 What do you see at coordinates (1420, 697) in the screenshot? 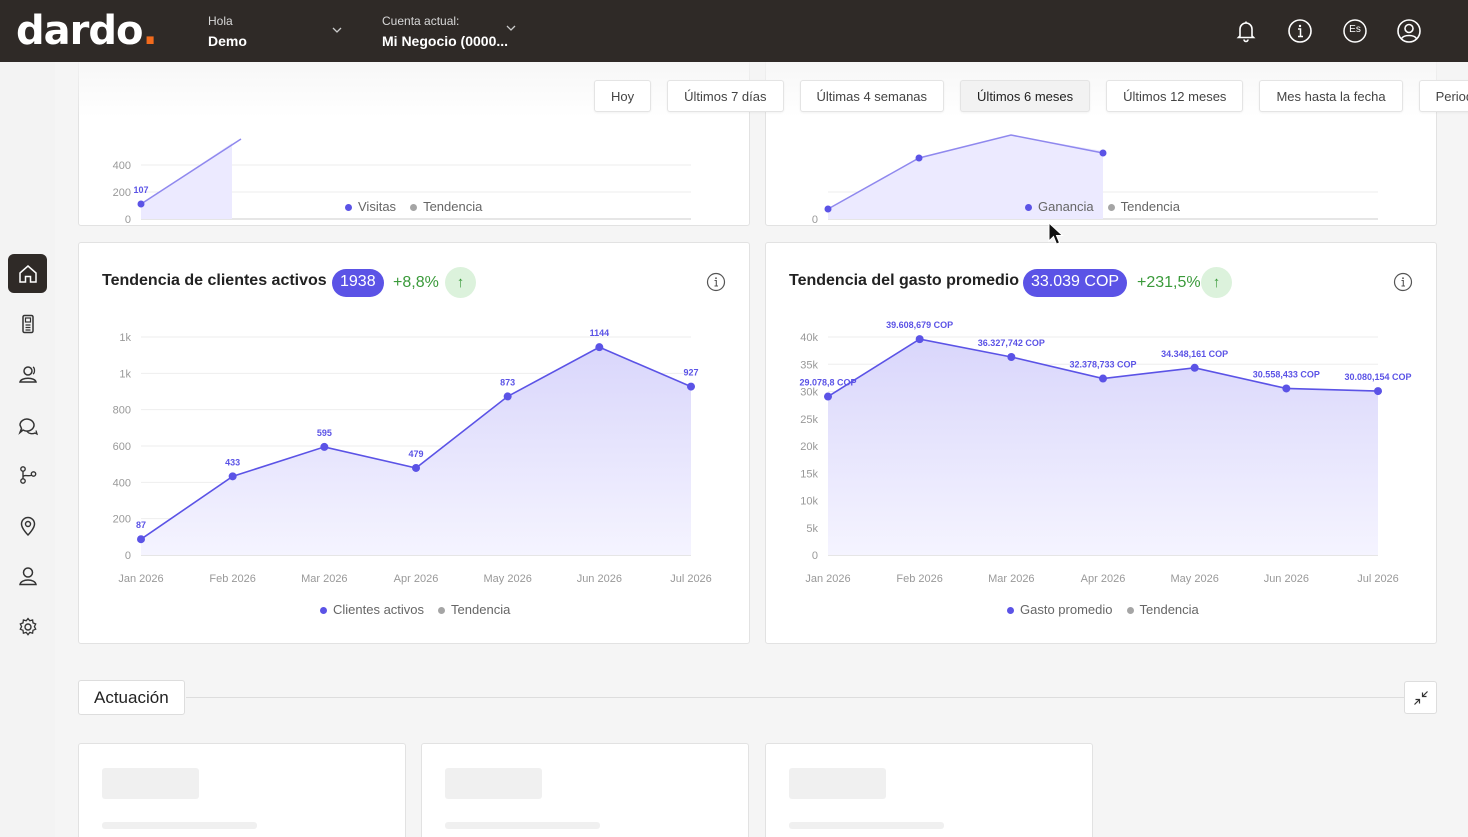
I see `collapse-section-button` at bounding box center [1420, 697].